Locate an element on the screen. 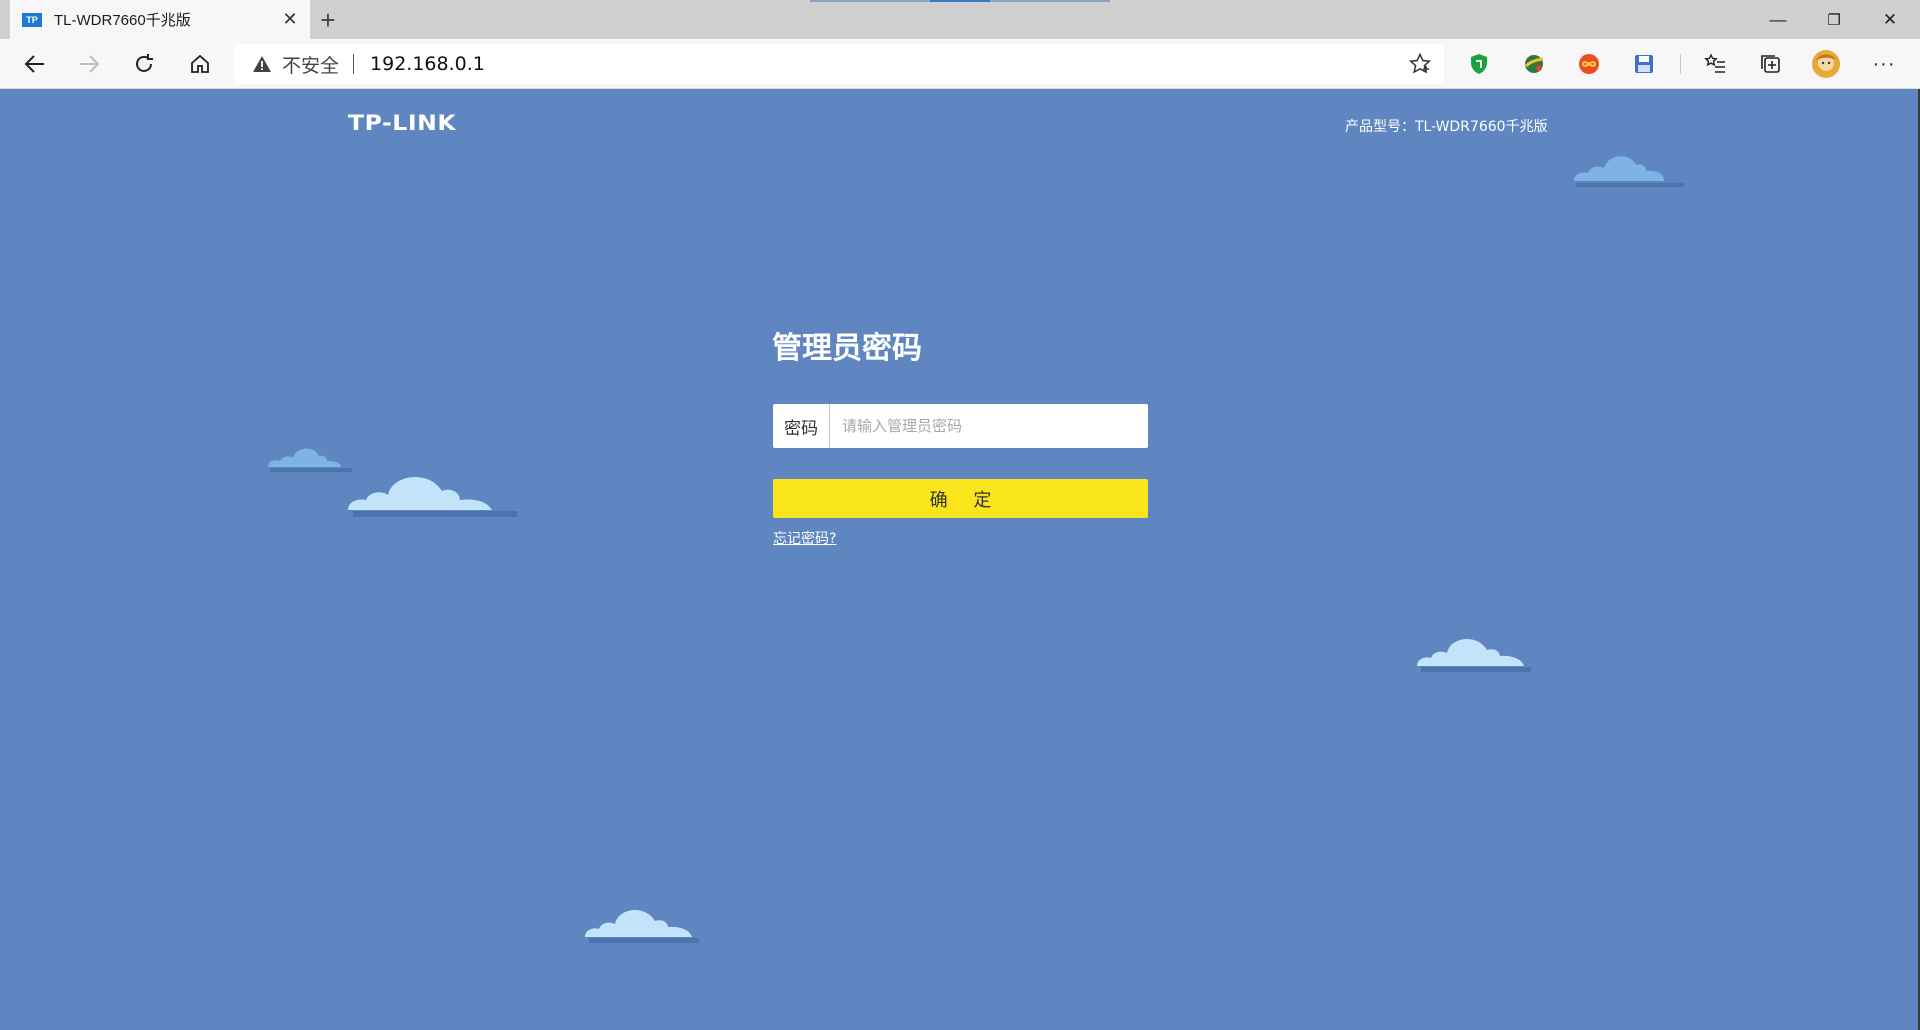  tab-close-icon: ✕ is located at coordinates (290, 19).